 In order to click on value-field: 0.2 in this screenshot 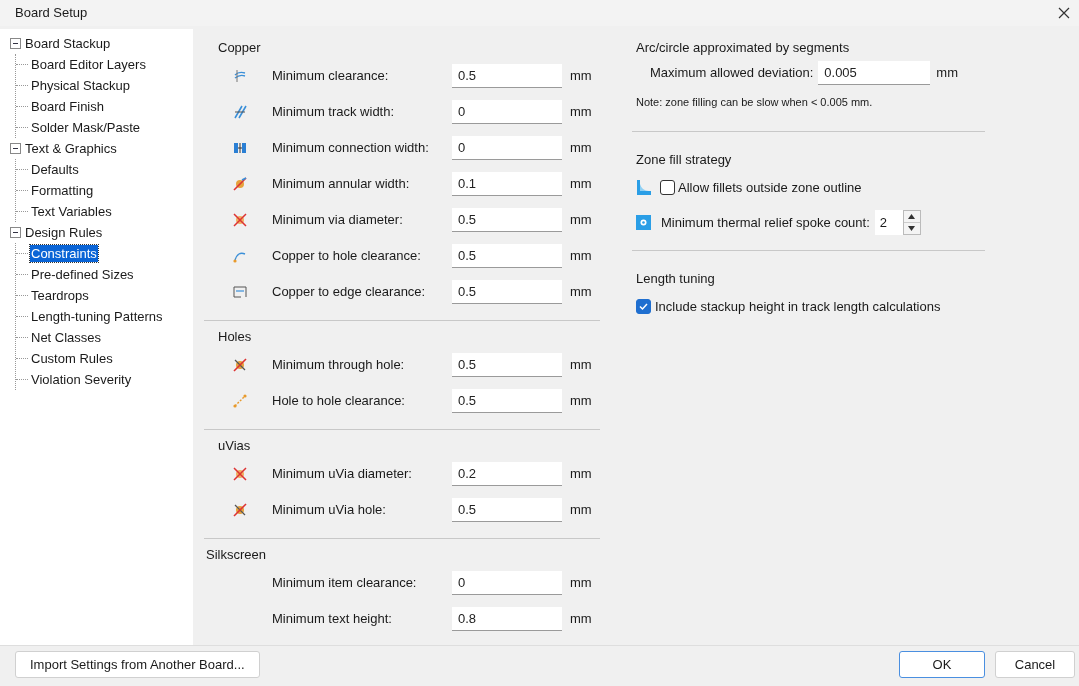, I will do `click(507, 474)`.